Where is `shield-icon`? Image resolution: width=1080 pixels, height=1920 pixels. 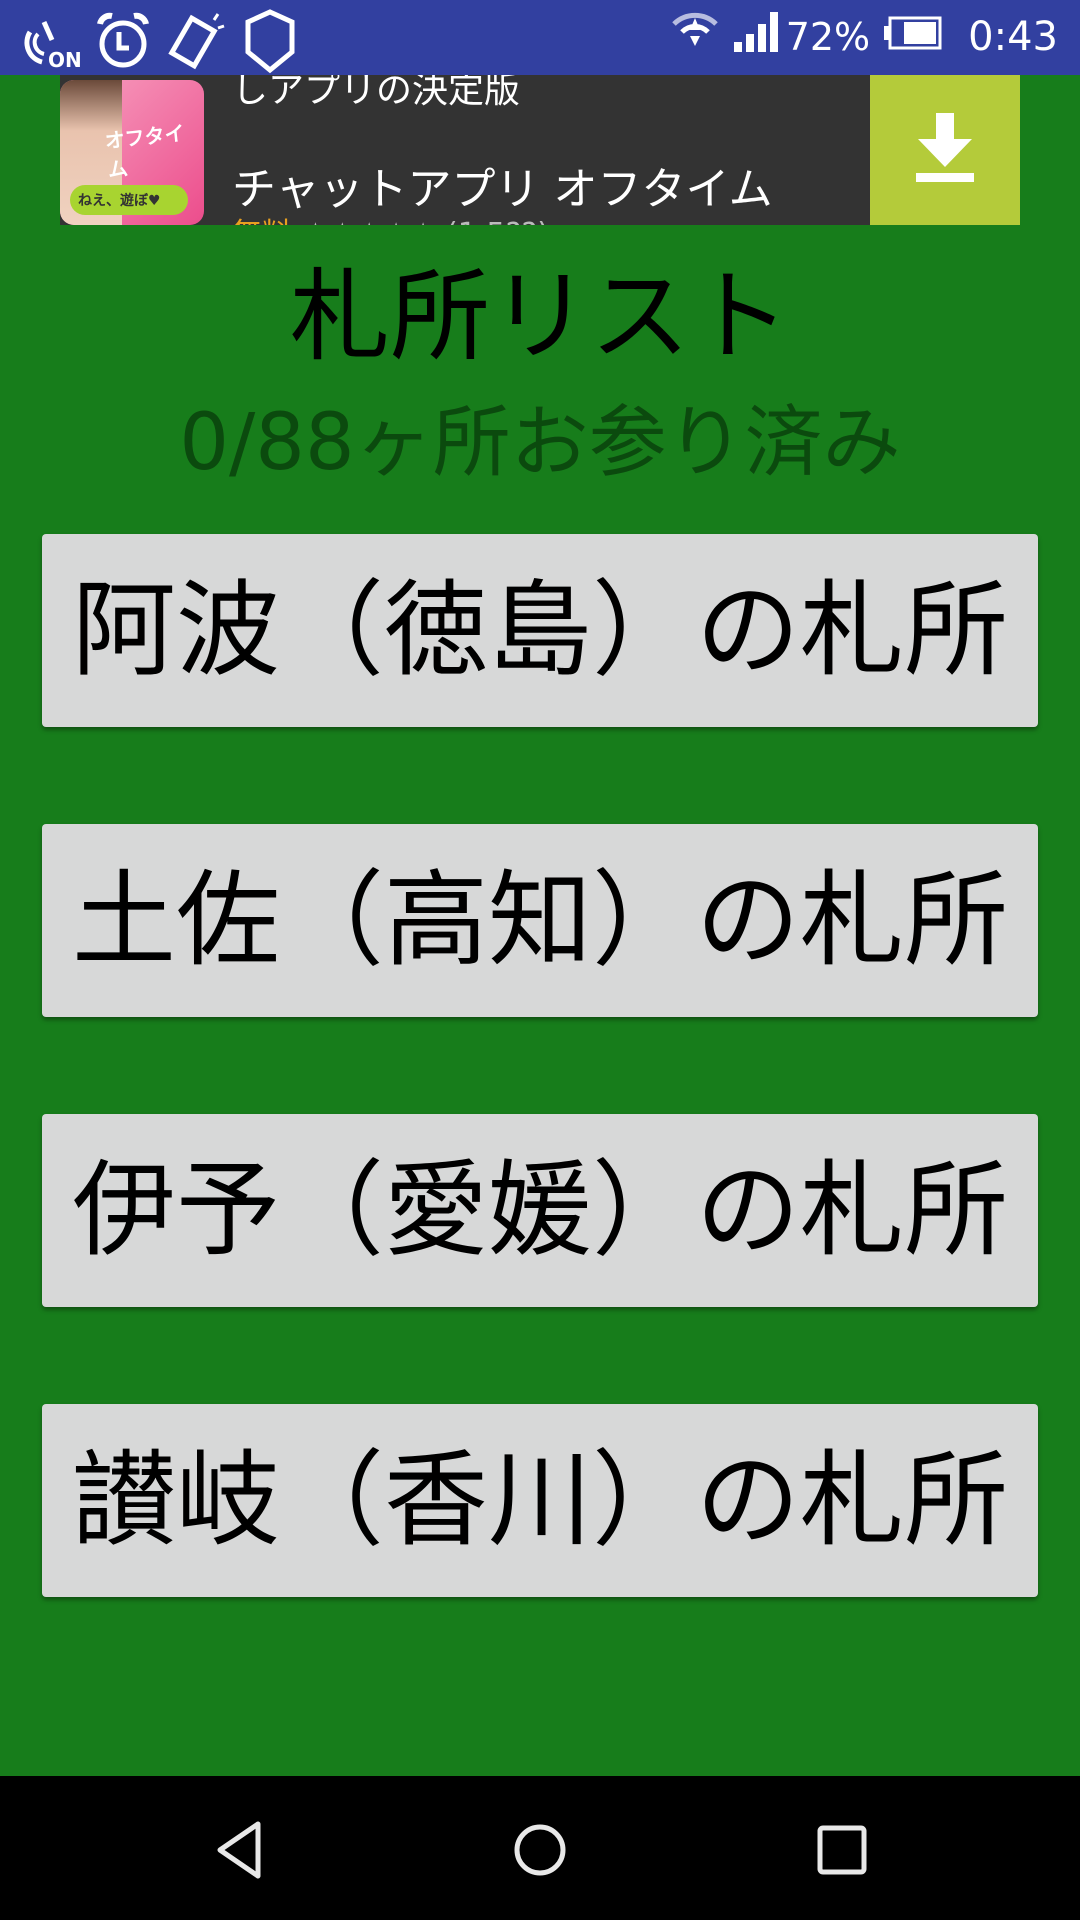
shield-icon is located at coordinates (270, 43).